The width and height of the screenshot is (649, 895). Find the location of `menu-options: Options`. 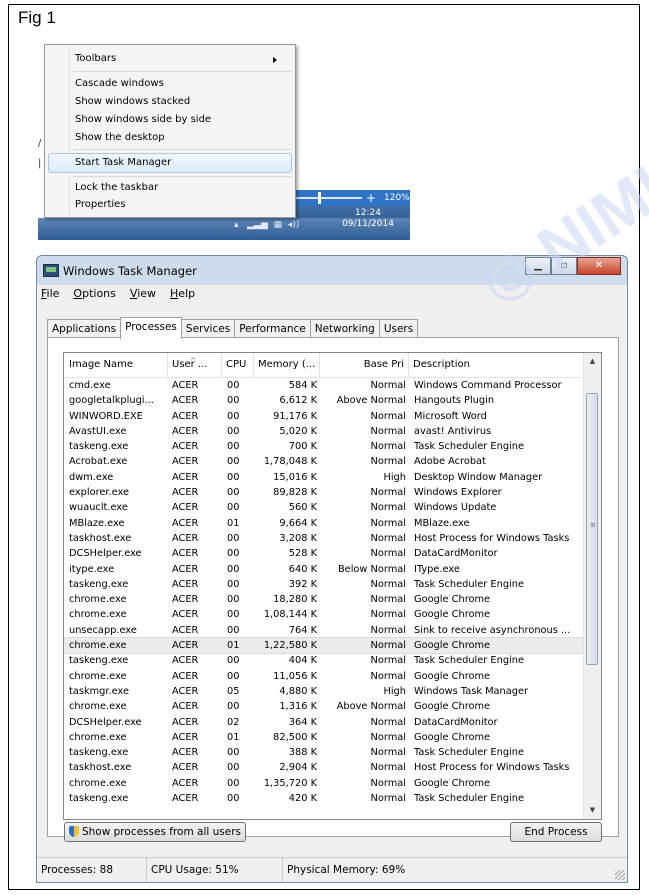

menu-options: Options is located at coordinates (94, 294).